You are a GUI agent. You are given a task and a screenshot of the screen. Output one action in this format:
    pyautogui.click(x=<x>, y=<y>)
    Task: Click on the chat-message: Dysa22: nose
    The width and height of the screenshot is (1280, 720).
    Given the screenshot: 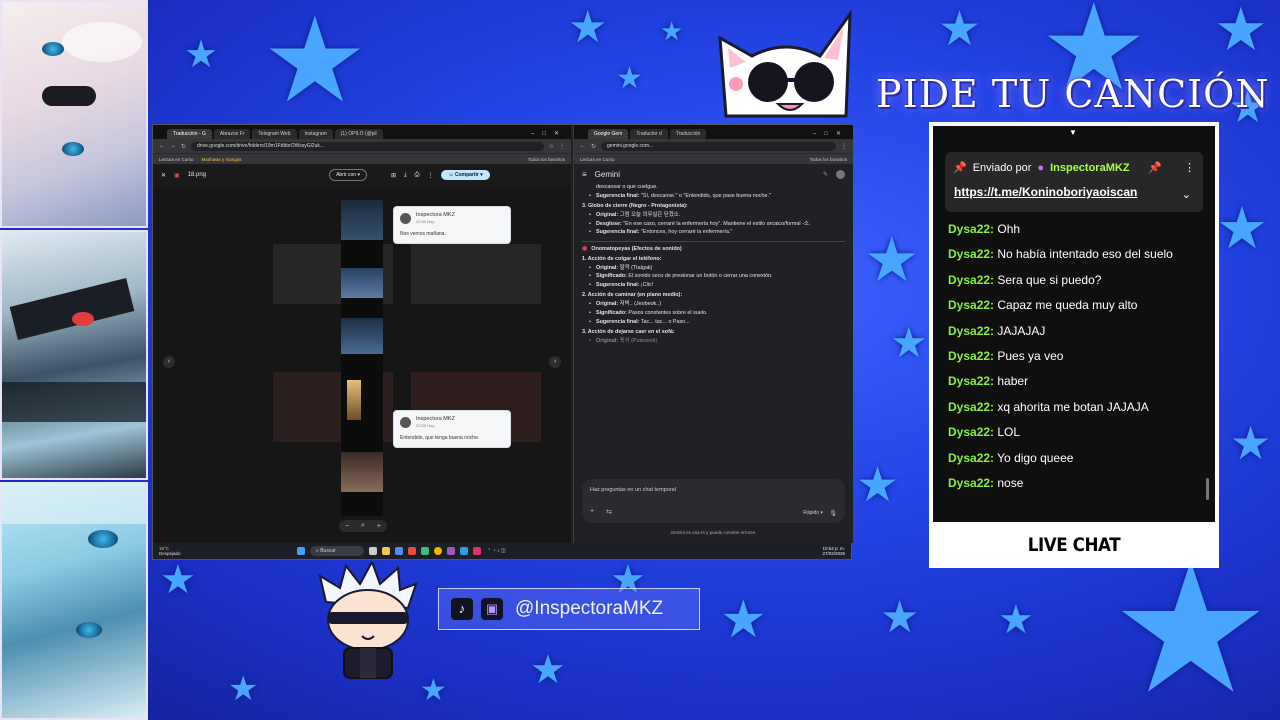 What is the action you would take?
    pyautogui.click(x=1076, y=488)
    